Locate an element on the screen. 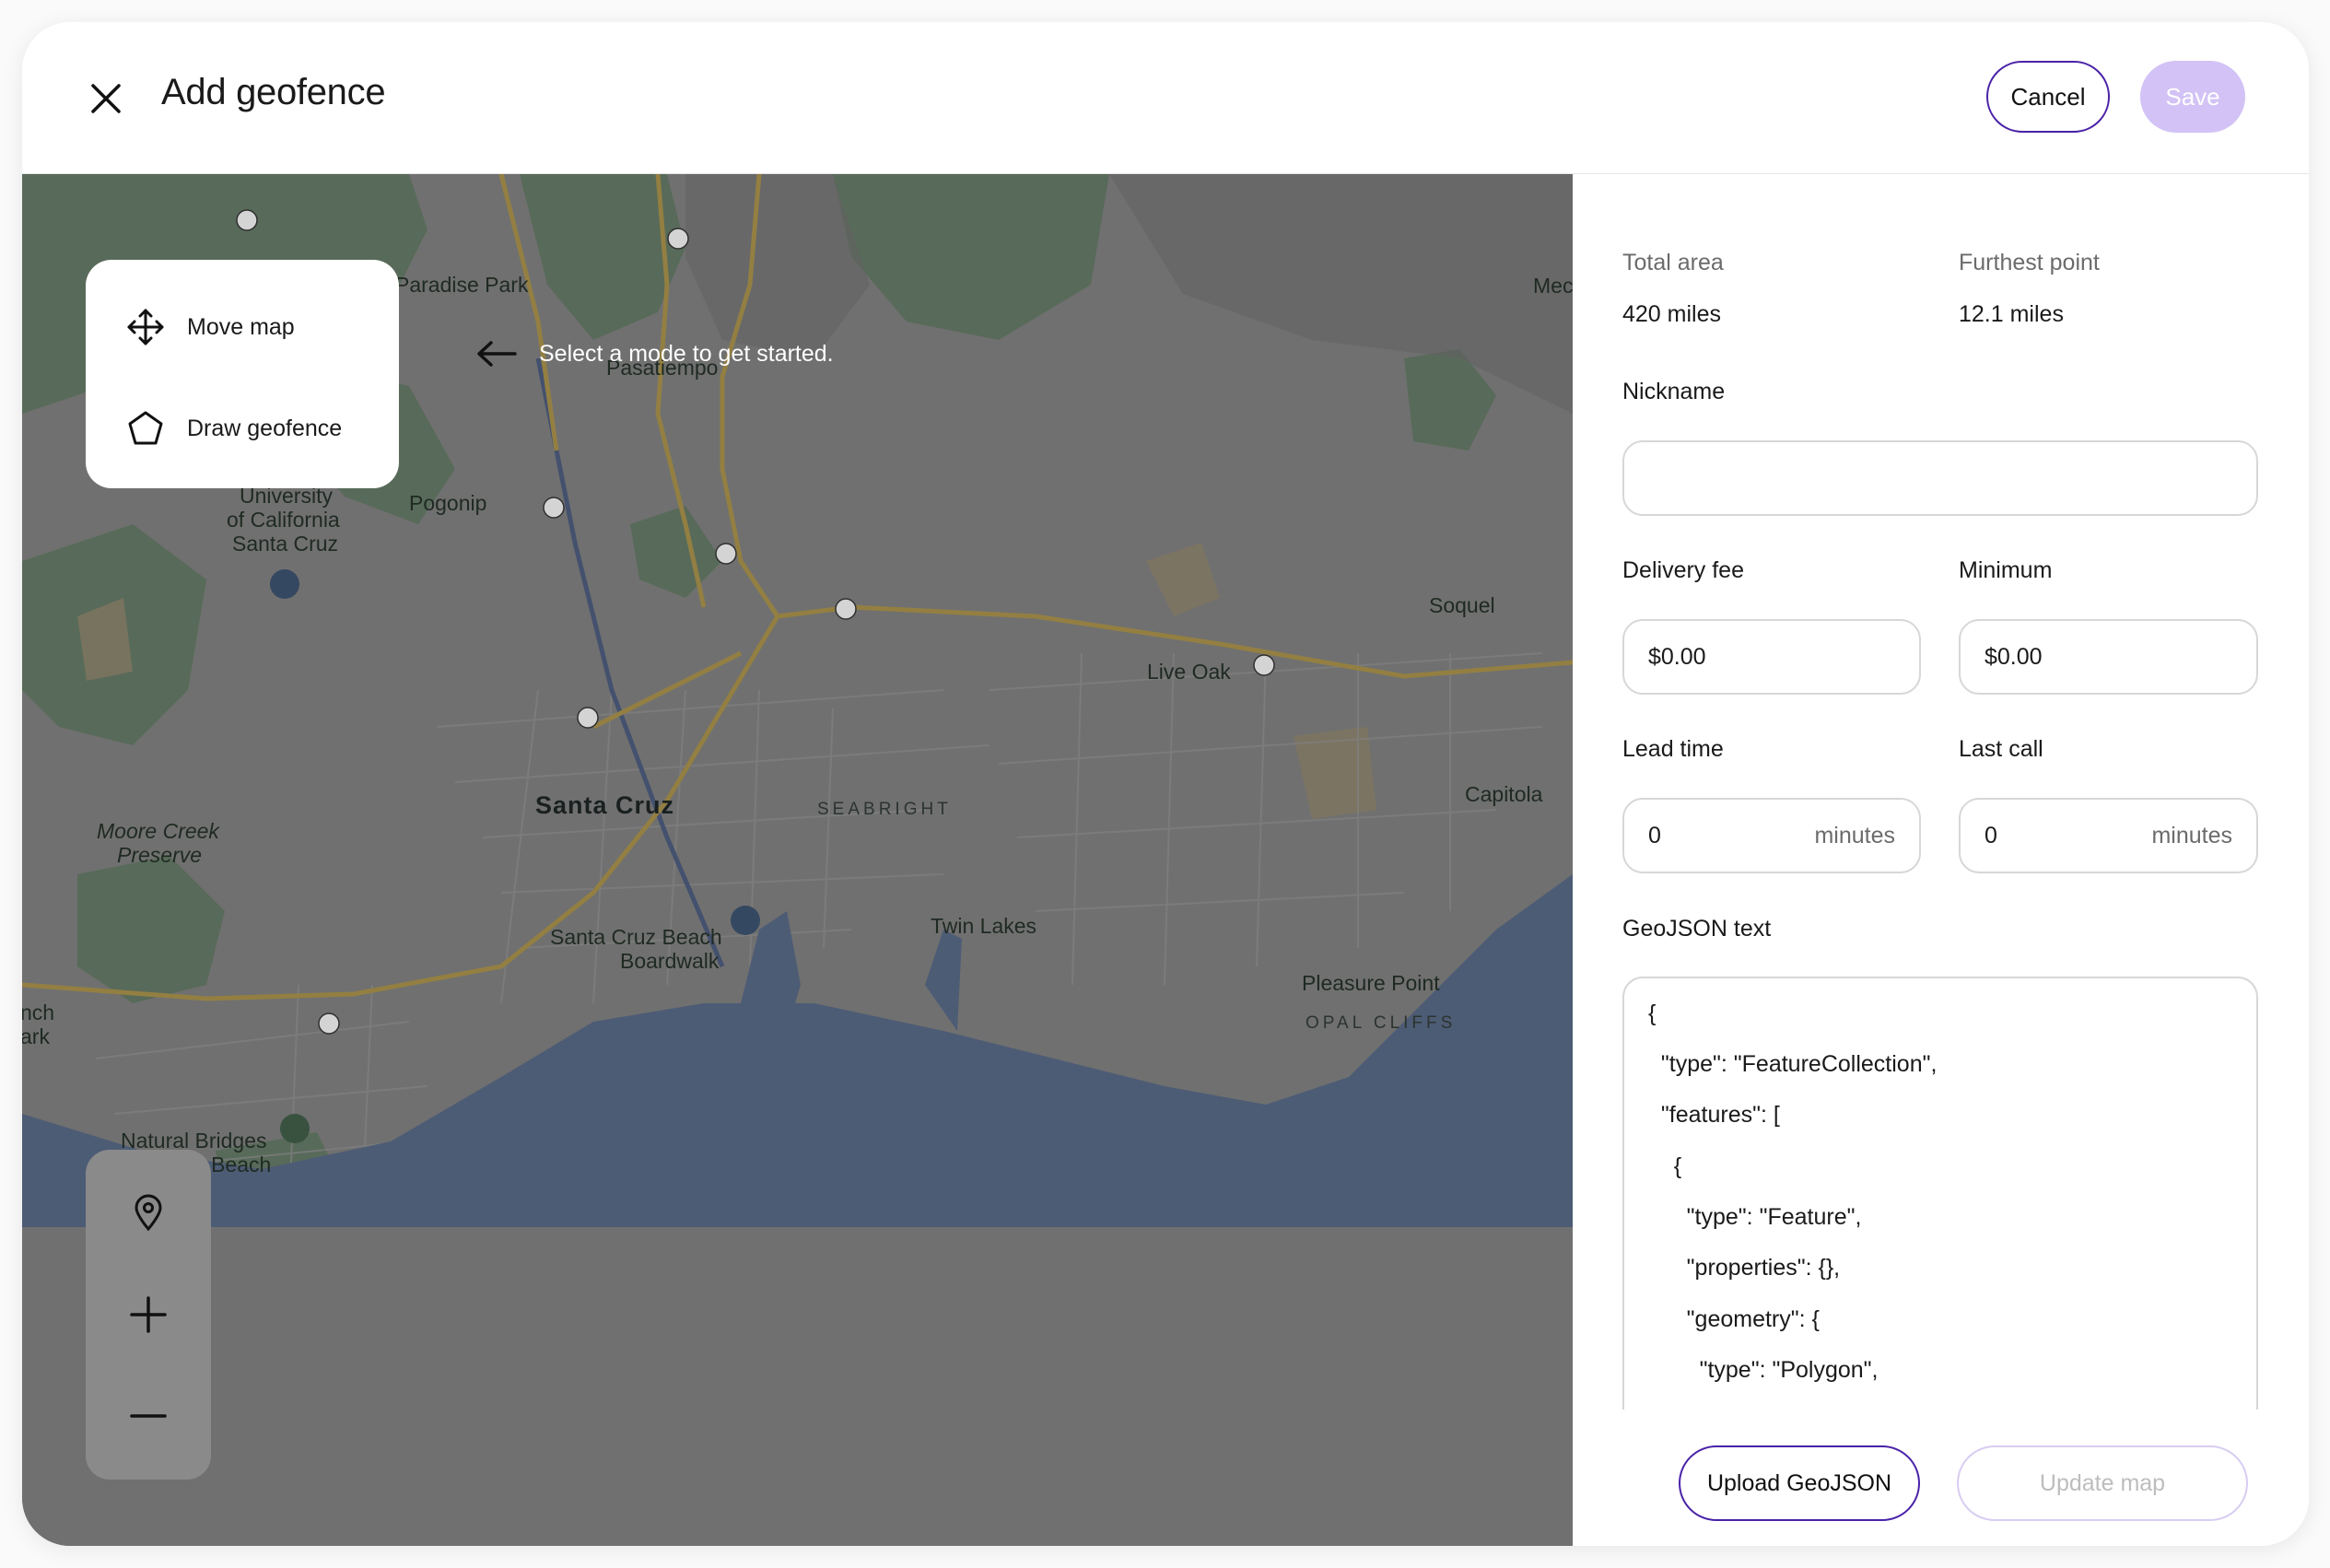 The image size is (2330, 1568). last-call-value: 0 is located at coordinates (1991, 835).